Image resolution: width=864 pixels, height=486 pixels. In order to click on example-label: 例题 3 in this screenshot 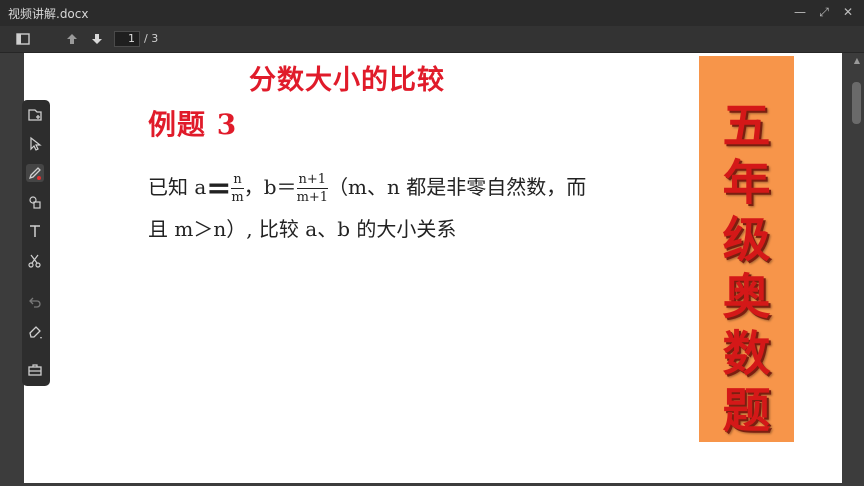, I will do `click(193, 124)`.